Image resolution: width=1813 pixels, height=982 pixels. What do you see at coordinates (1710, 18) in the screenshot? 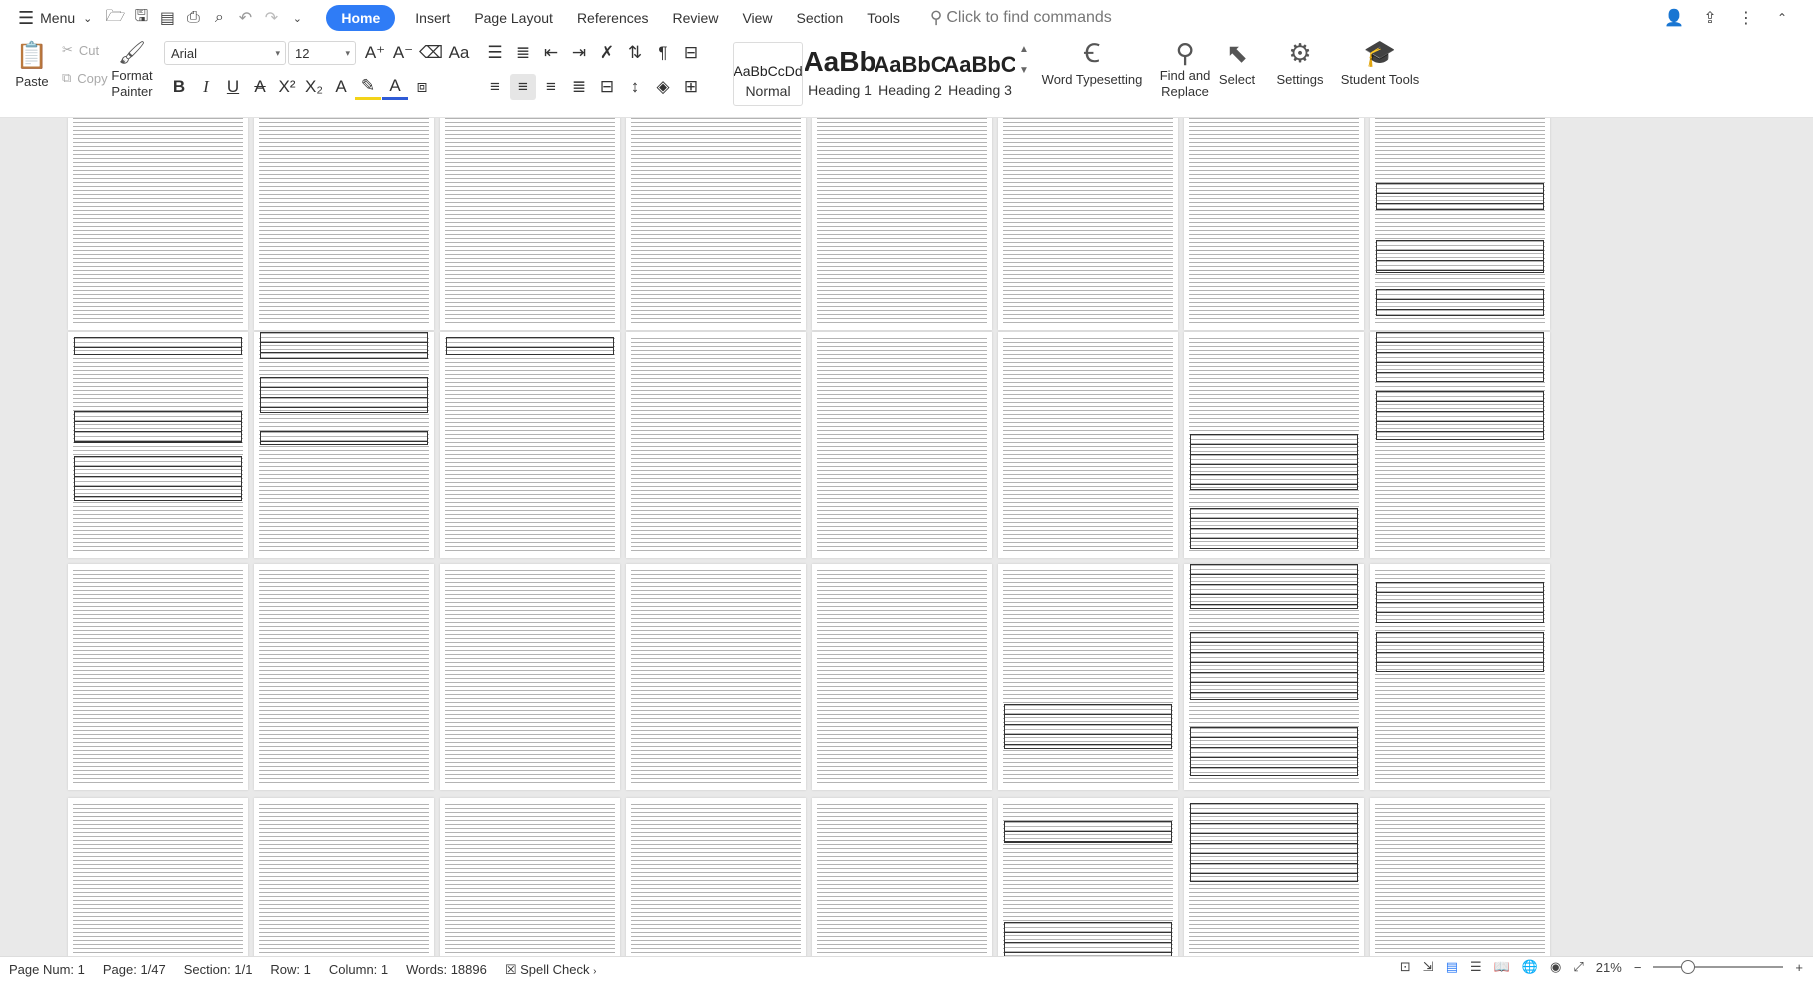
I see `share-icon: ⇪` at bounding box center [1710, 18].